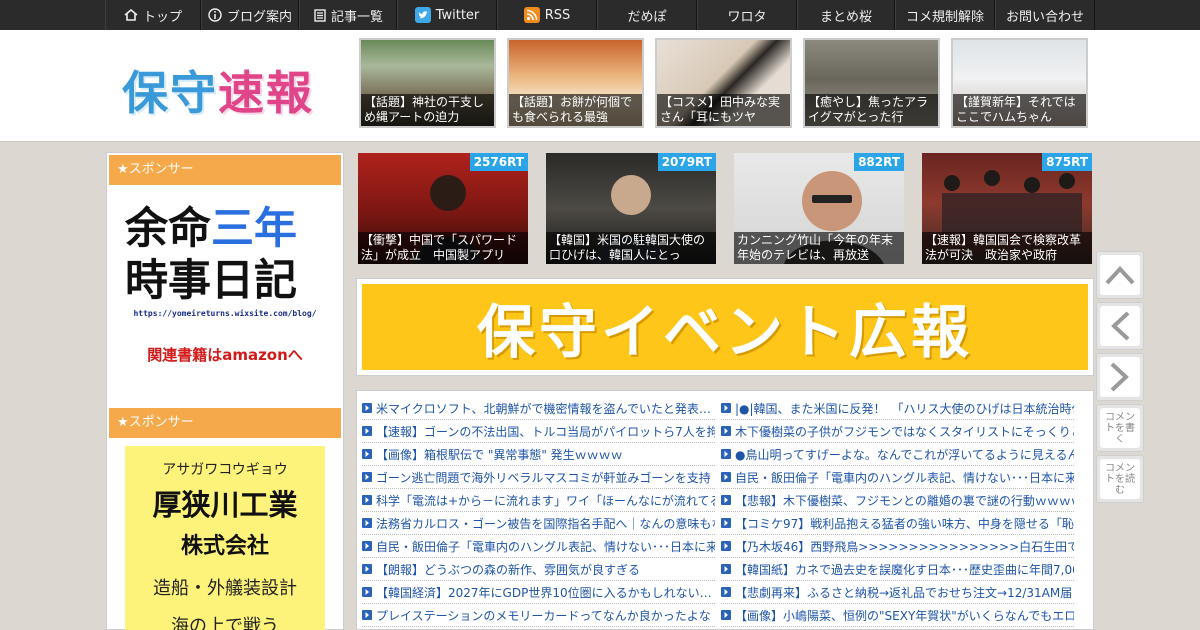 The image size is (1200, 630). I want to click on list-item: 科学「電流は+から－に流れます」ワイ「ほーんなにが流れてるの？」, so click(538, 500).